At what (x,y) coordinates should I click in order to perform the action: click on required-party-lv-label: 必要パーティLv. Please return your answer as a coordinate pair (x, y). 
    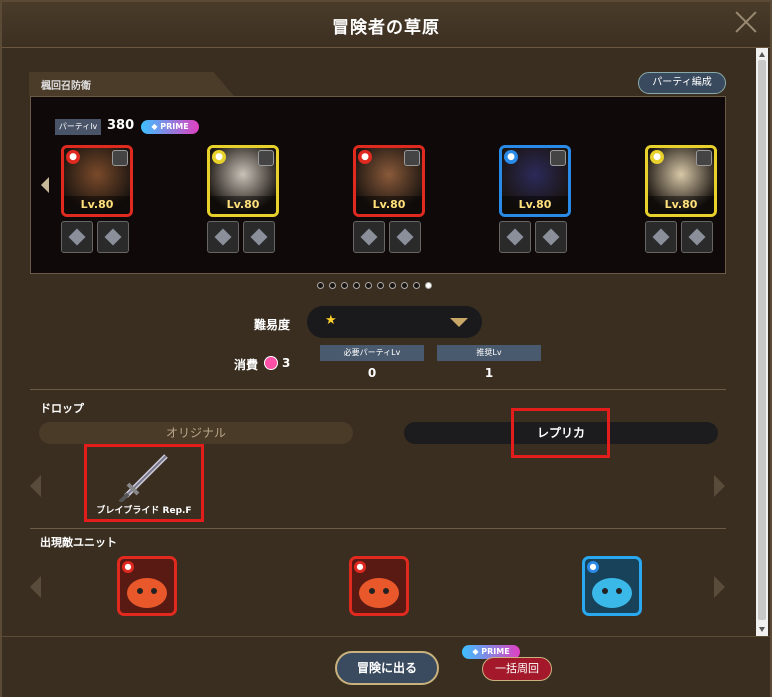
    Looking at the image, I should click on (372, 353).